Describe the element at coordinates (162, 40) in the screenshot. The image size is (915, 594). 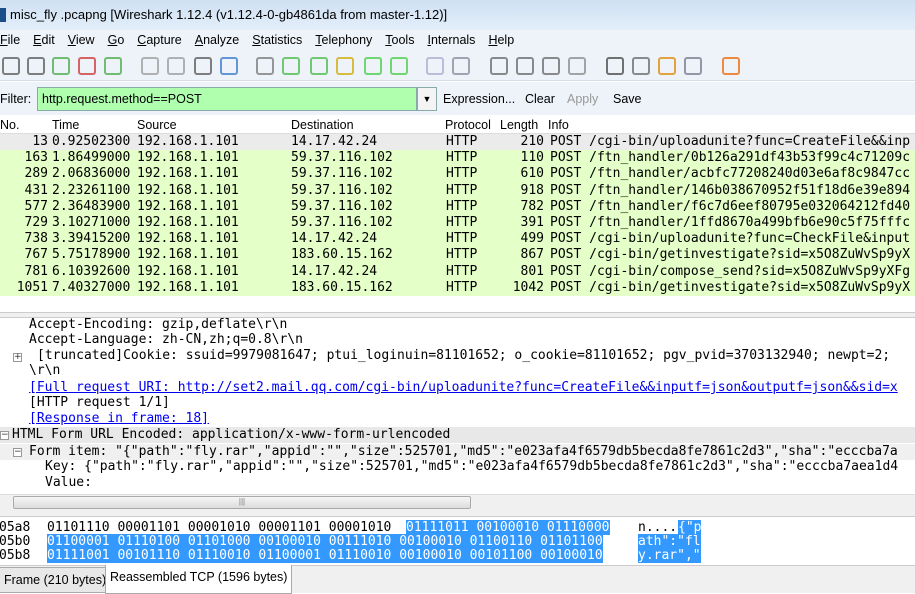
I see `menu-capture: Capture` at that location.